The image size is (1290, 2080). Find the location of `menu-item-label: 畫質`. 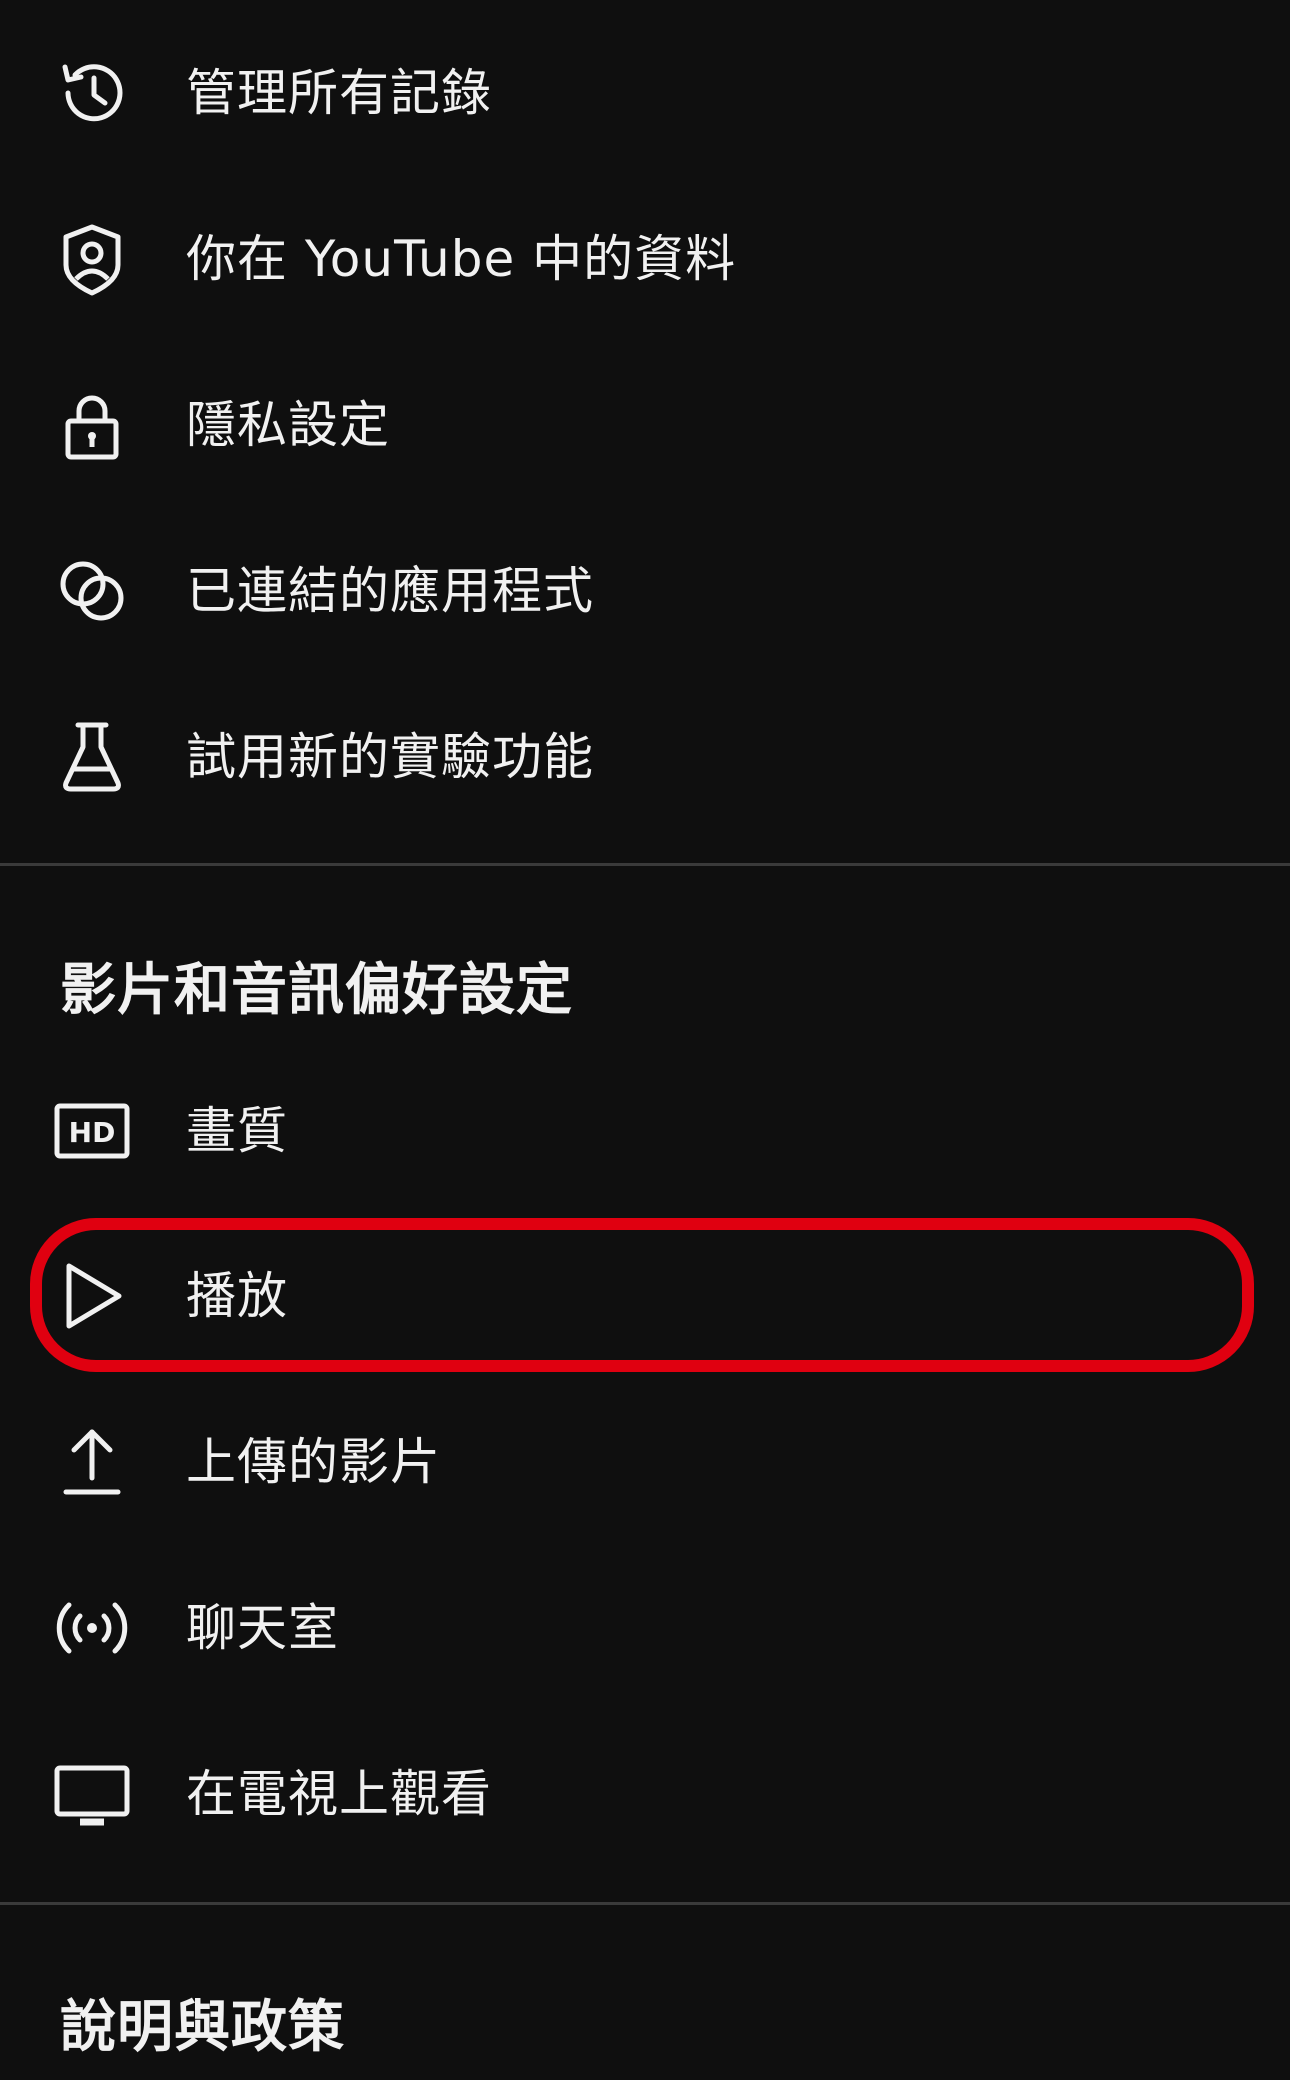

menu-item-label: 畫質 is located at coordinates (237, 1131).